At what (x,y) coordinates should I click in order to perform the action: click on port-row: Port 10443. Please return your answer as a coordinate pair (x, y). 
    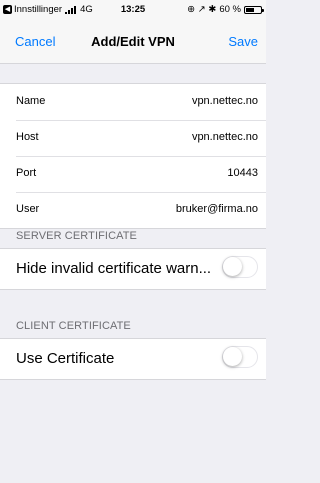
    Looking at the image, I should click on (133, 174).